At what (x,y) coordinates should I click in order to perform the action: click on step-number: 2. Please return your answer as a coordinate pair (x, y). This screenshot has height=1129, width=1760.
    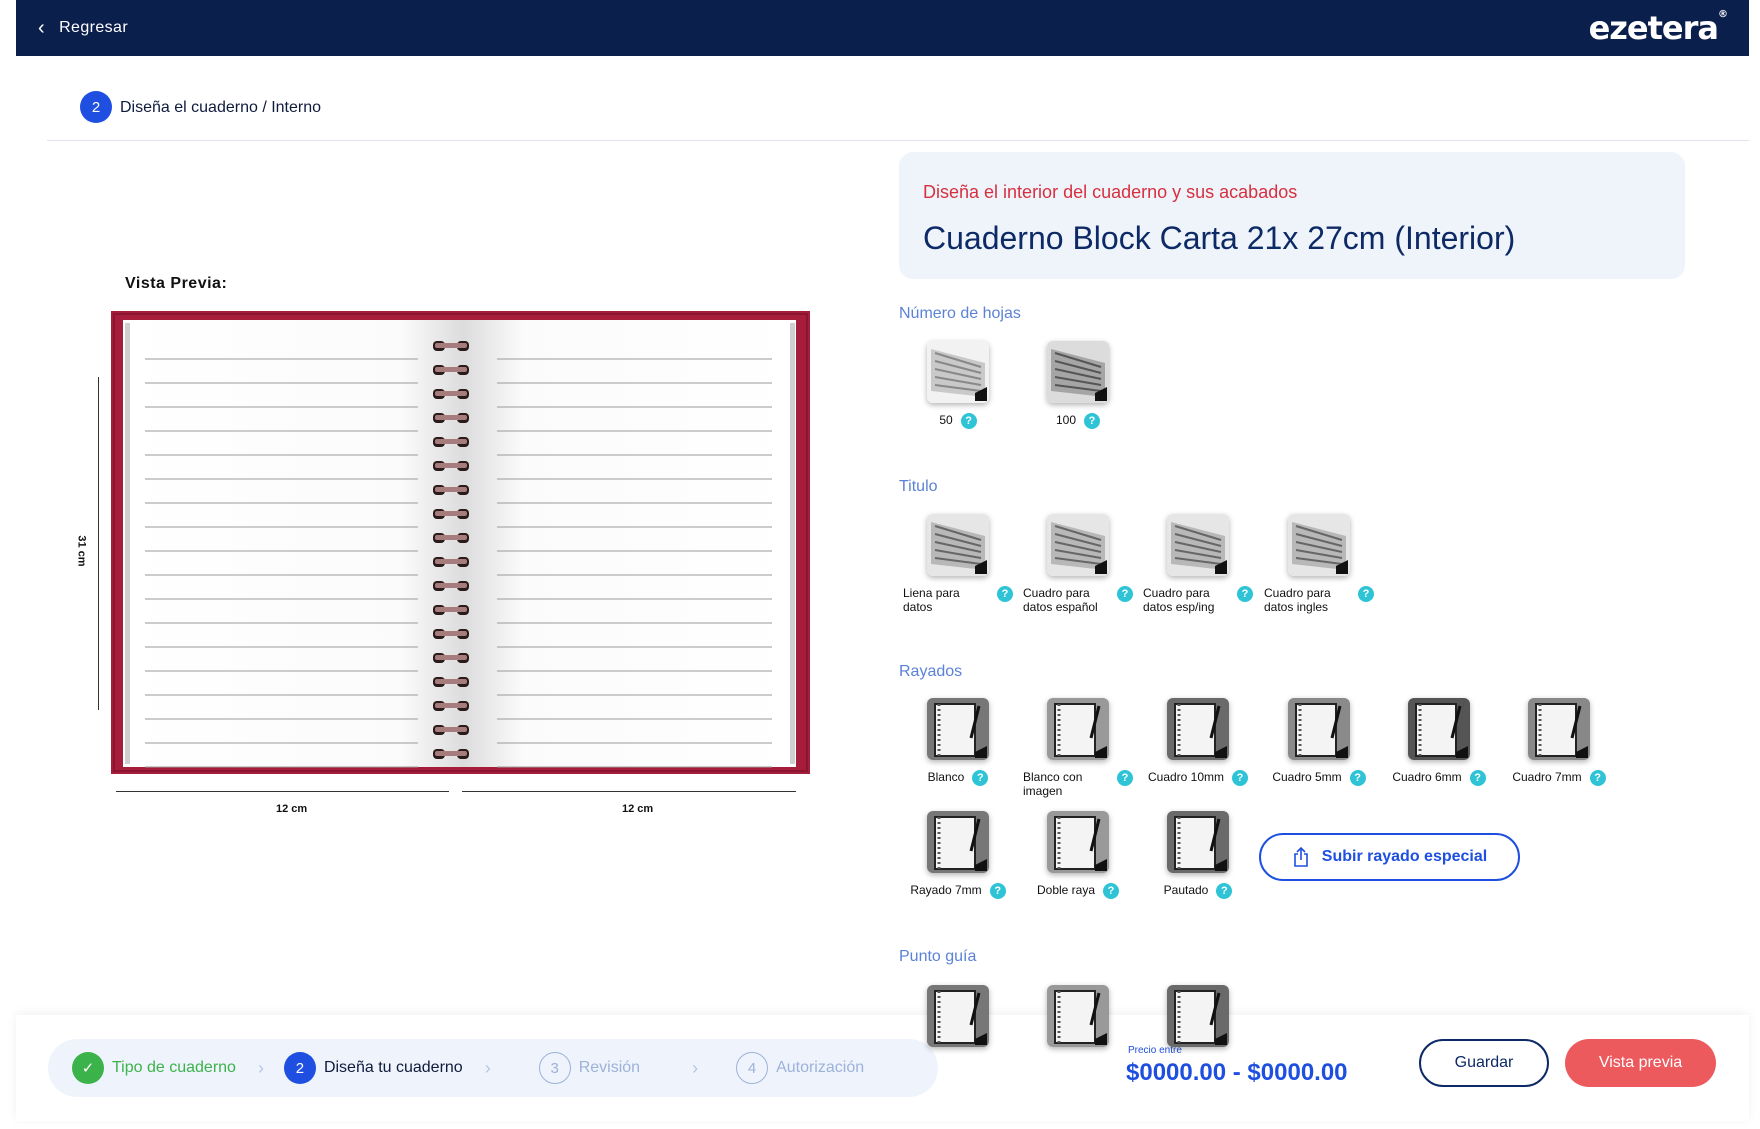
    Looking at the image, I should click on (299, 1068).